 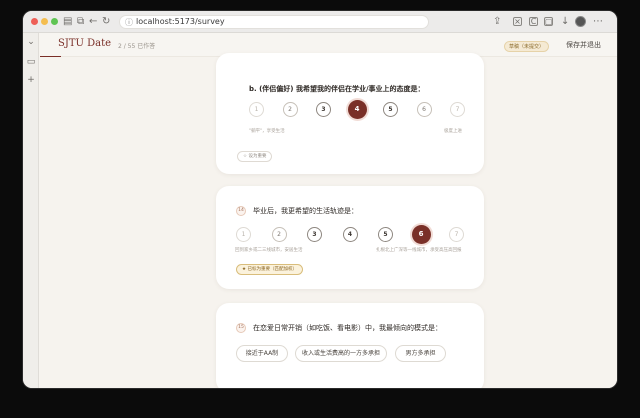 What do you see at coordinates (241, 328) in the screenshot?
I see `question-number-badge: 15` at bounding box center [241, 328].